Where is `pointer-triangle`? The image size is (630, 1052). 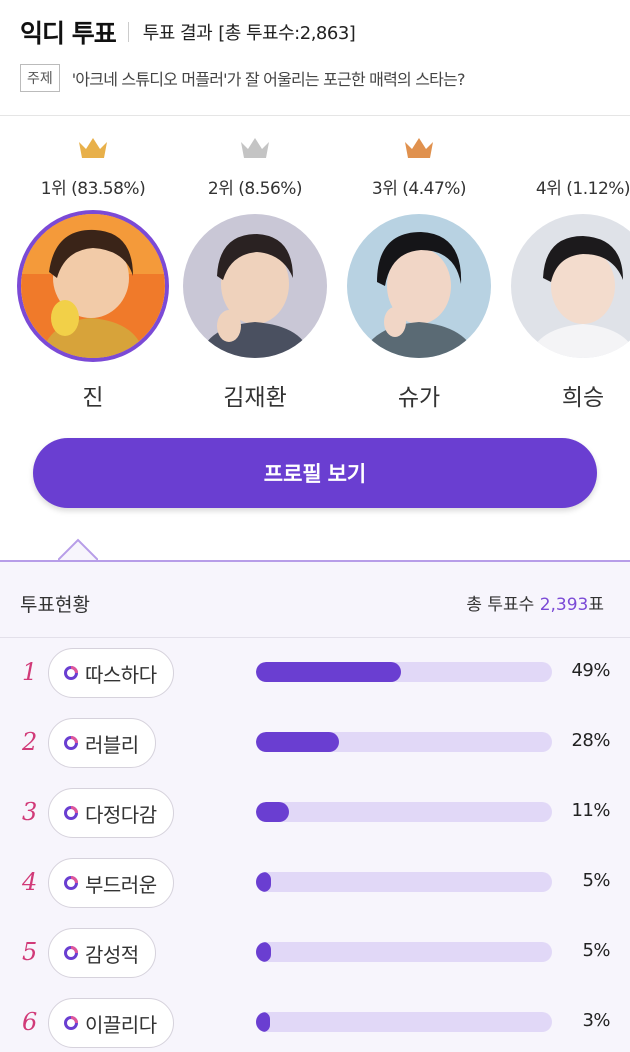
pointer-triangle is located at coordinates (78, 549).